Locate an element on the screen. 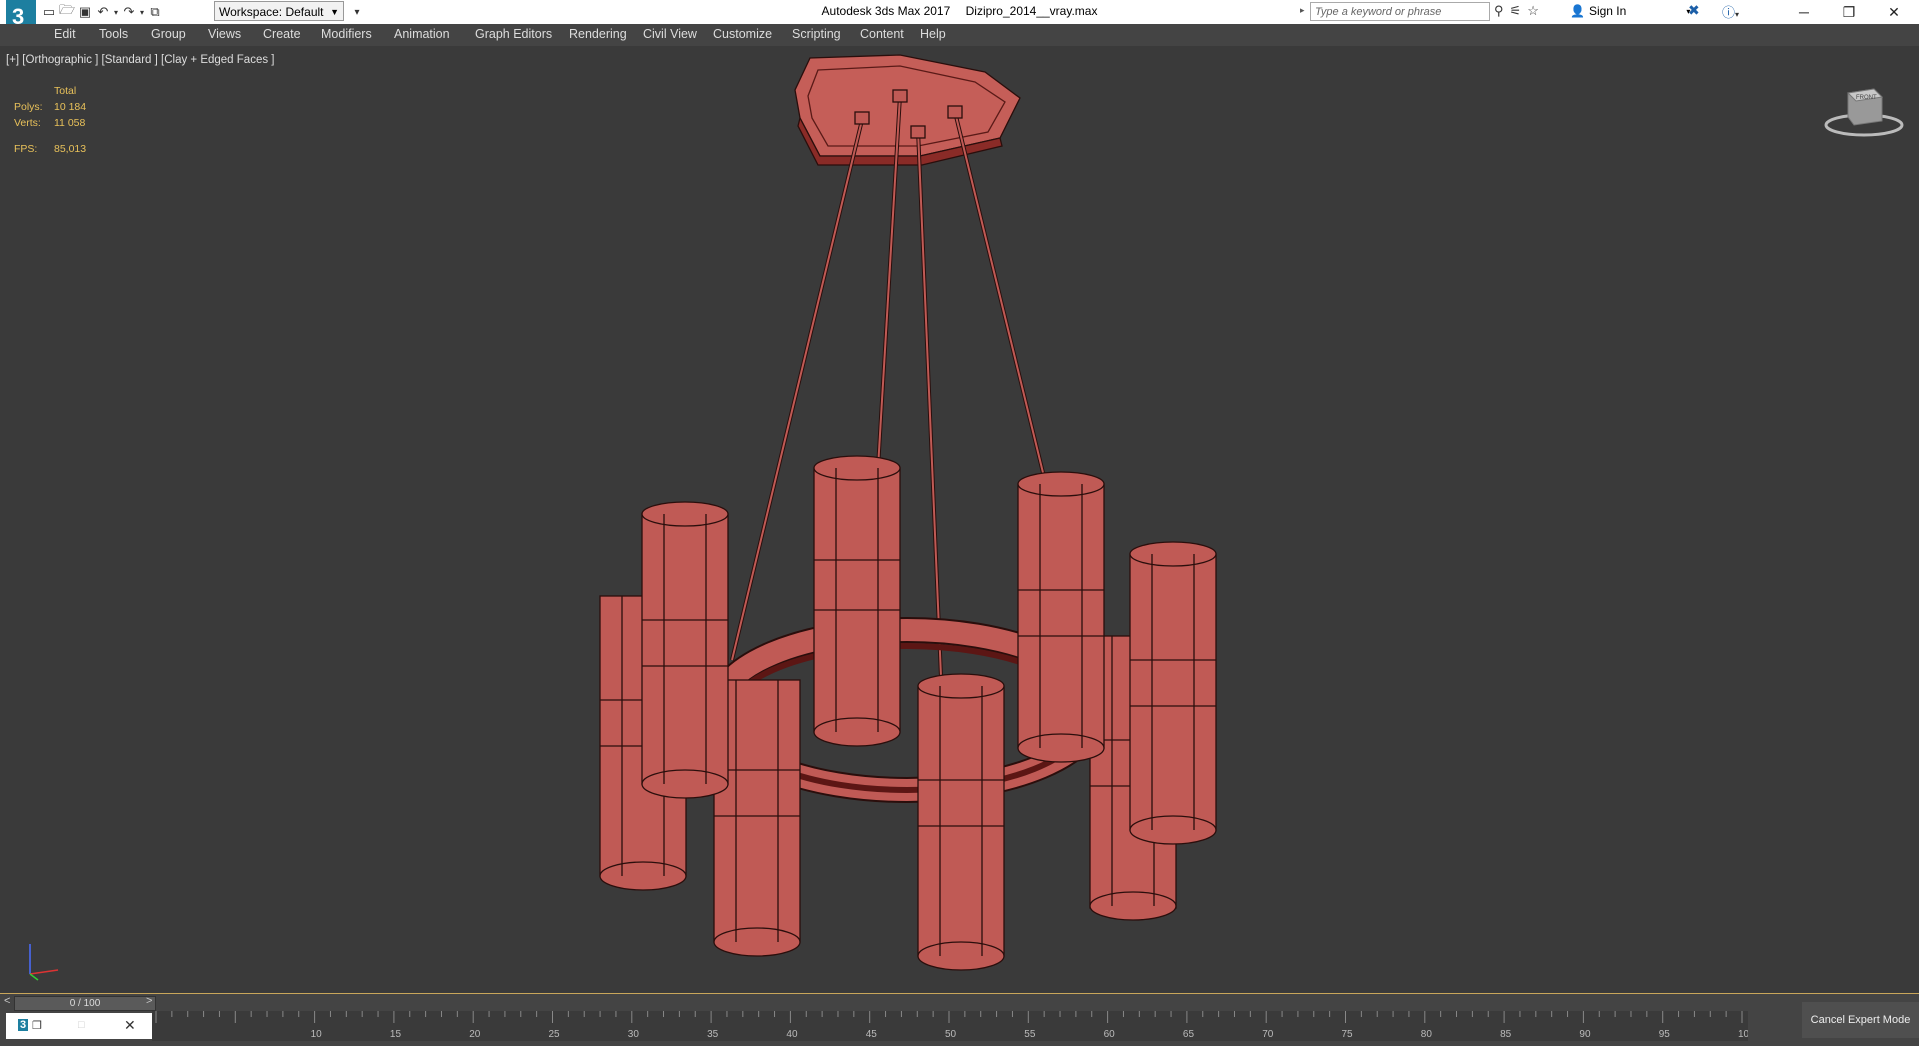 This screenshot has width=1919, height=1046. menu-modifiers: Modifiers is located at coordinates (346, 34).